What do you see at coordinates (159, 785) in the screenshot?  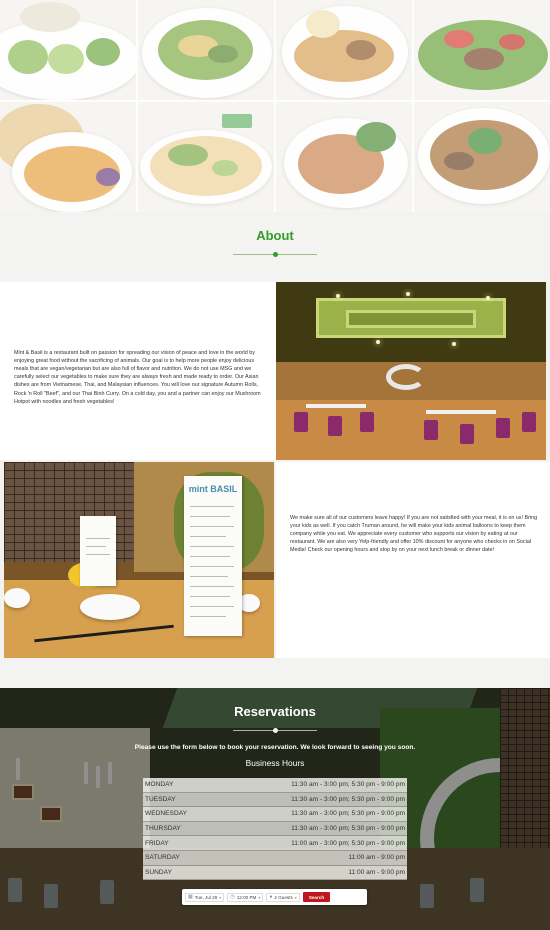 I see `hours-day: MONDAY` at bounding box center [159, 785].